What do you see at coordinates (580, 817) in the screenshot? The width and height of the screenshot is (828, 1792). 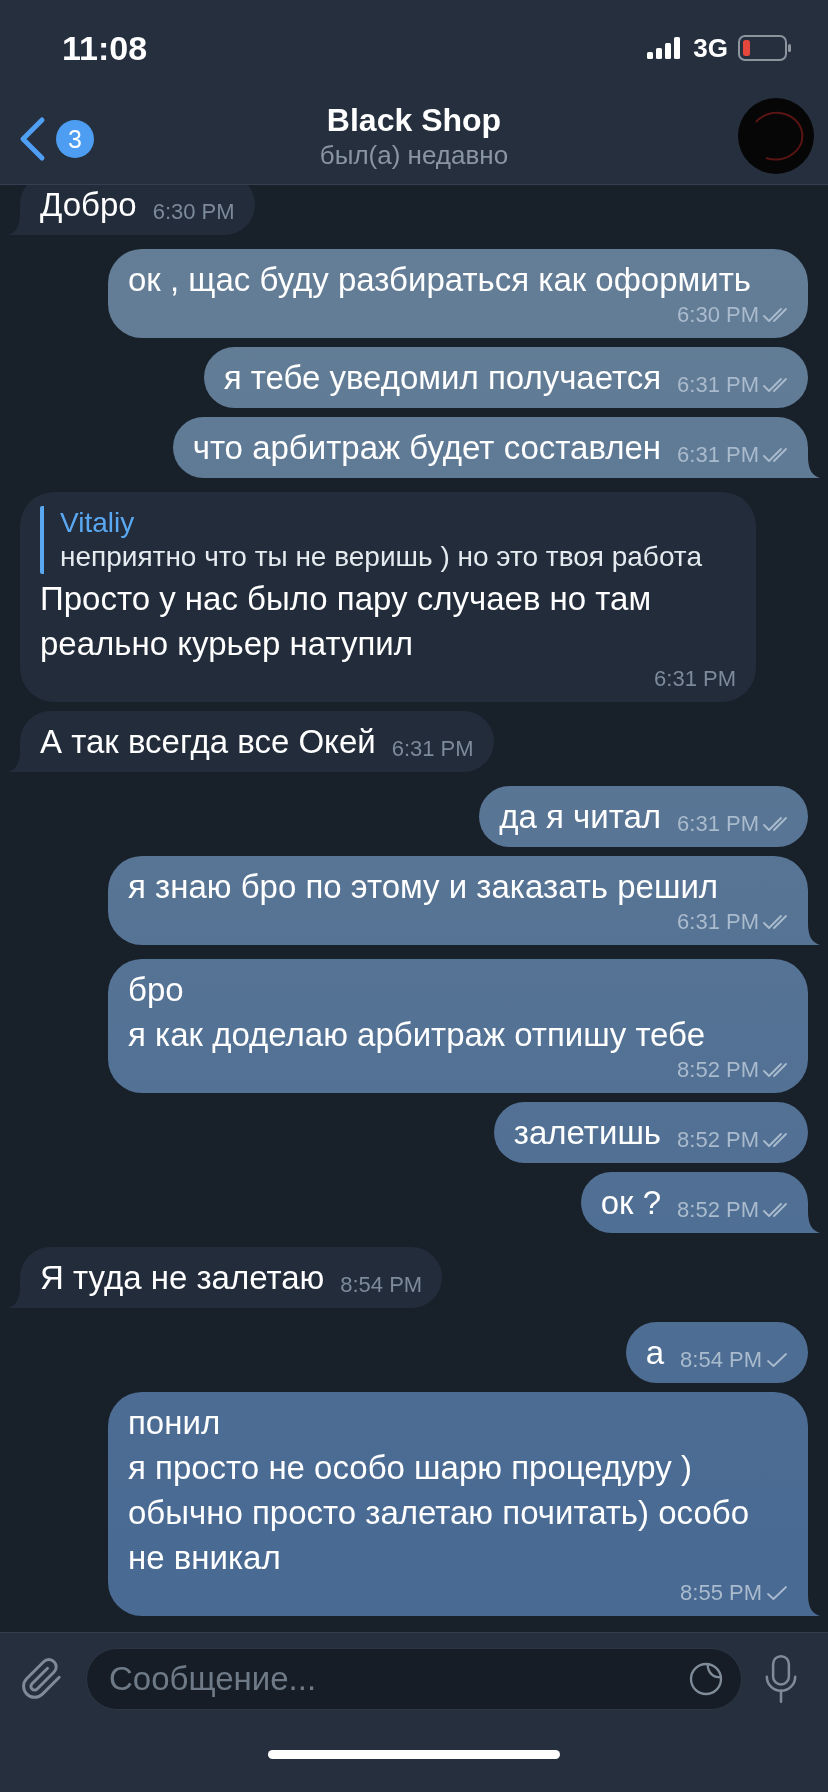 I see `message-text: да я читал` at bounding box center [580, 817].